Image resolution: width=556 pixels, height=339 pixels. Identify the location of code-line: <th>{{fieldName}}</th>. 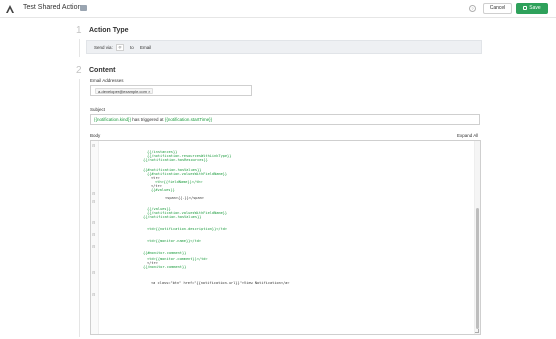
(179, 182).